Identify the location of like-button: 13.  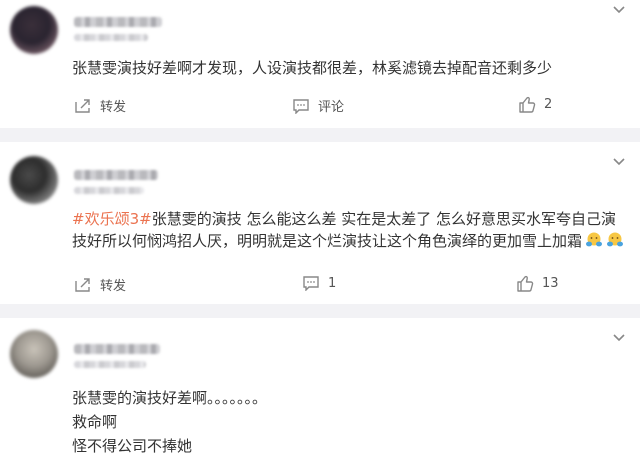
(537, 283).